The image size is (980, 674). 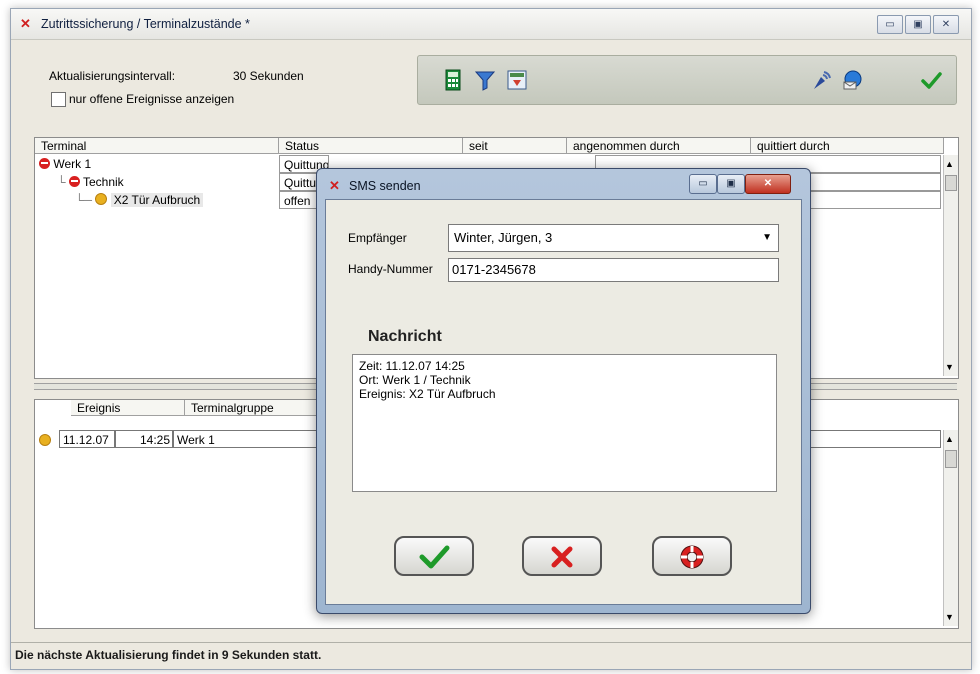 I want to click on dialog-restore-button: ▣, so click(x=731, y=184).